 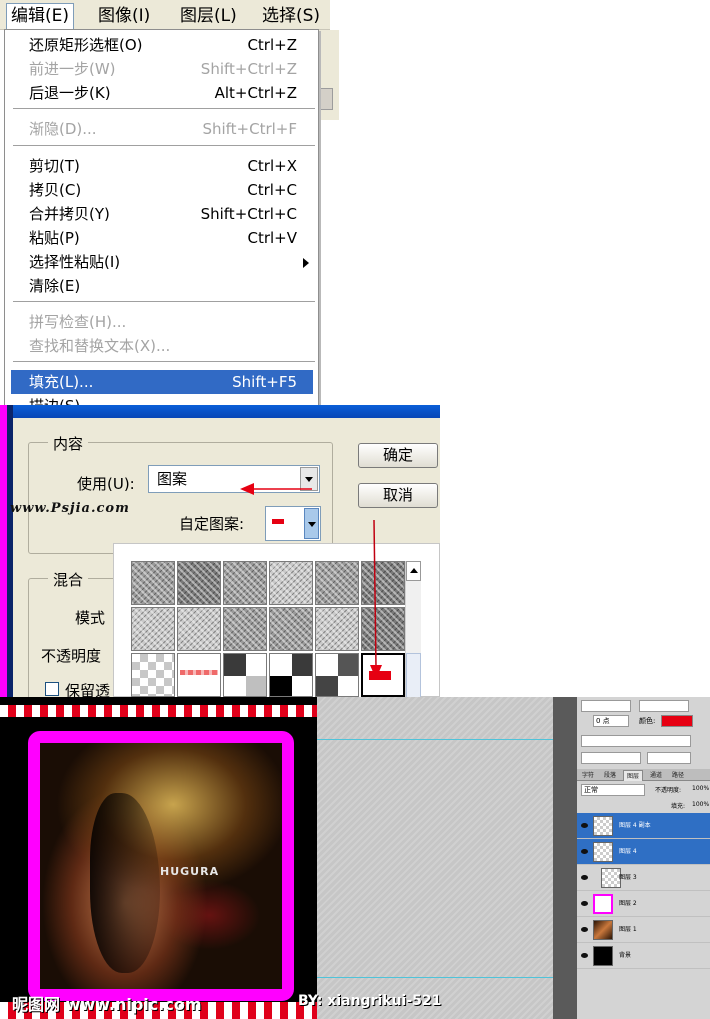 What do you see at coordinates (398, 495) in the screenshot?
I see `cancel-button: 取消` at bounding box center [398, 495].